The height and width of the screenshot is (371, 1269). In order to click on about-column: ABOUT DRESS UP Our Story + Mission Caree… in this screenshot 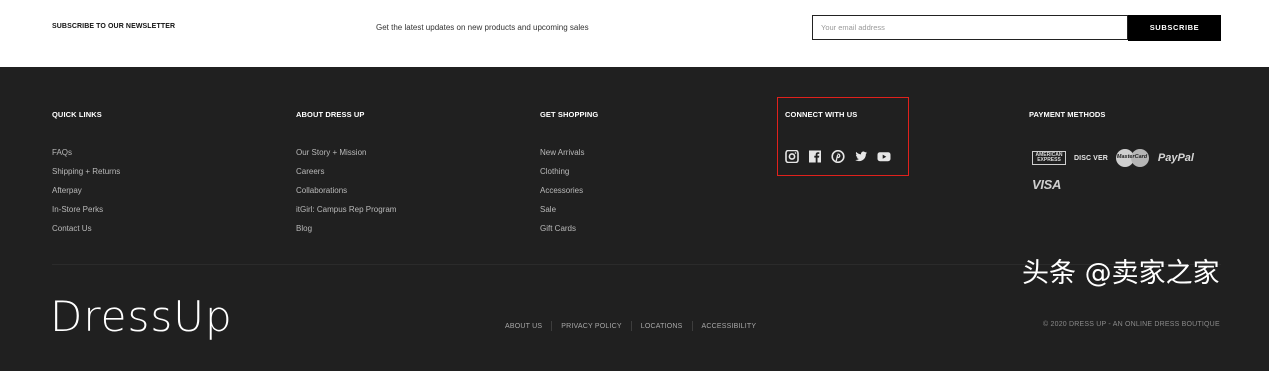, I will do `click(346, 176)`.